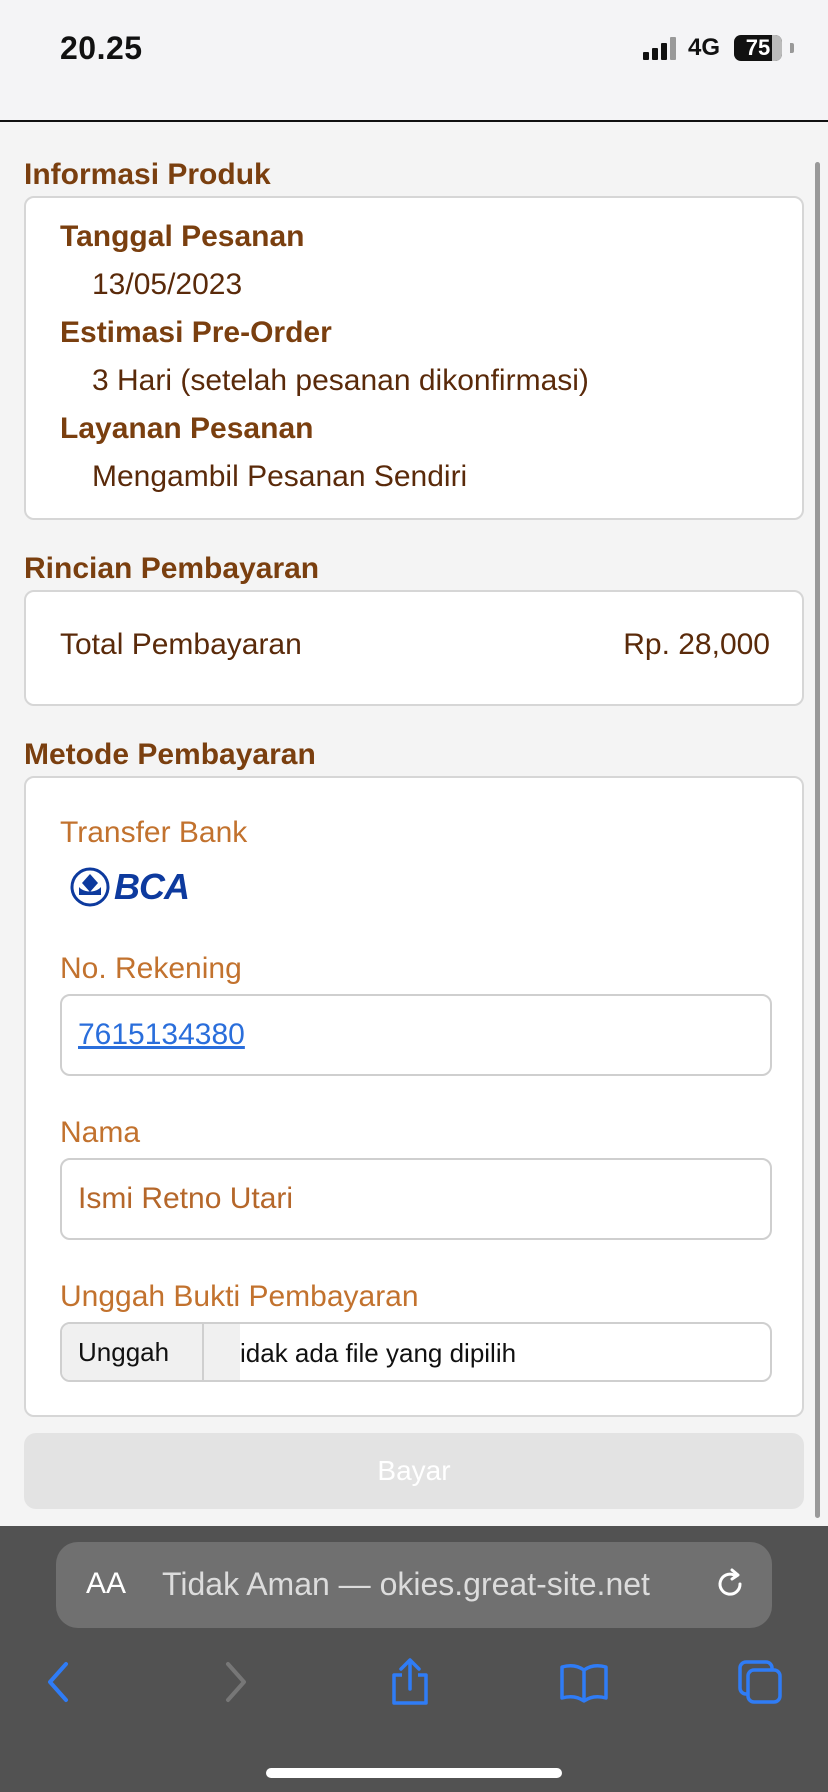 The height and width of the screenshot is (1792, 828). I want to click on forward-button, so click(236, 1682).